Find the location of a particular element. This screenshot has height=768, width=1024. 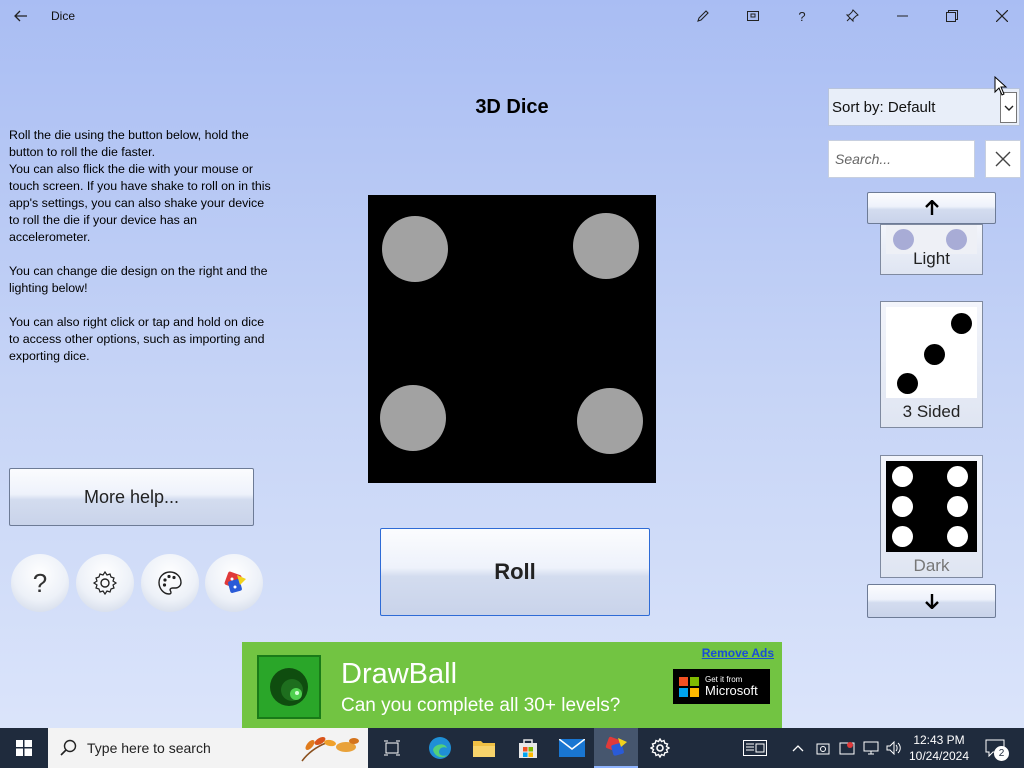

die-3d-view is located at coordinates (512, 339).